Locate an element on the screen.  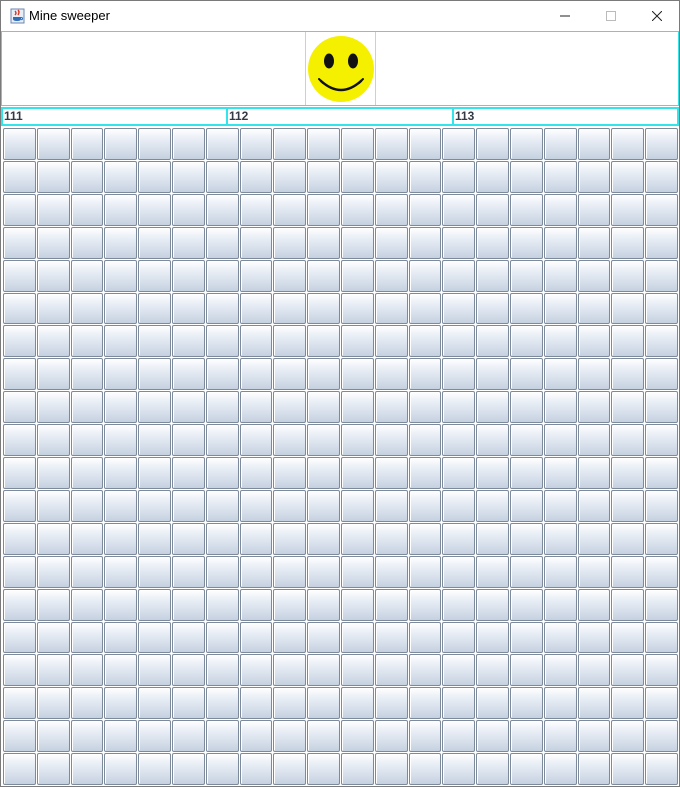
minimize-button is located at coordinates (565, 16).